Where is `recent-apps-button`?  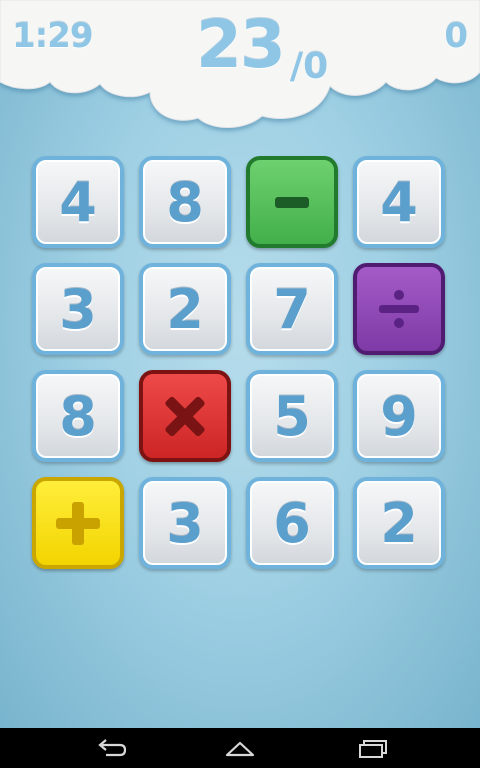 recent-apps-button is located at coordinates (372, 748).